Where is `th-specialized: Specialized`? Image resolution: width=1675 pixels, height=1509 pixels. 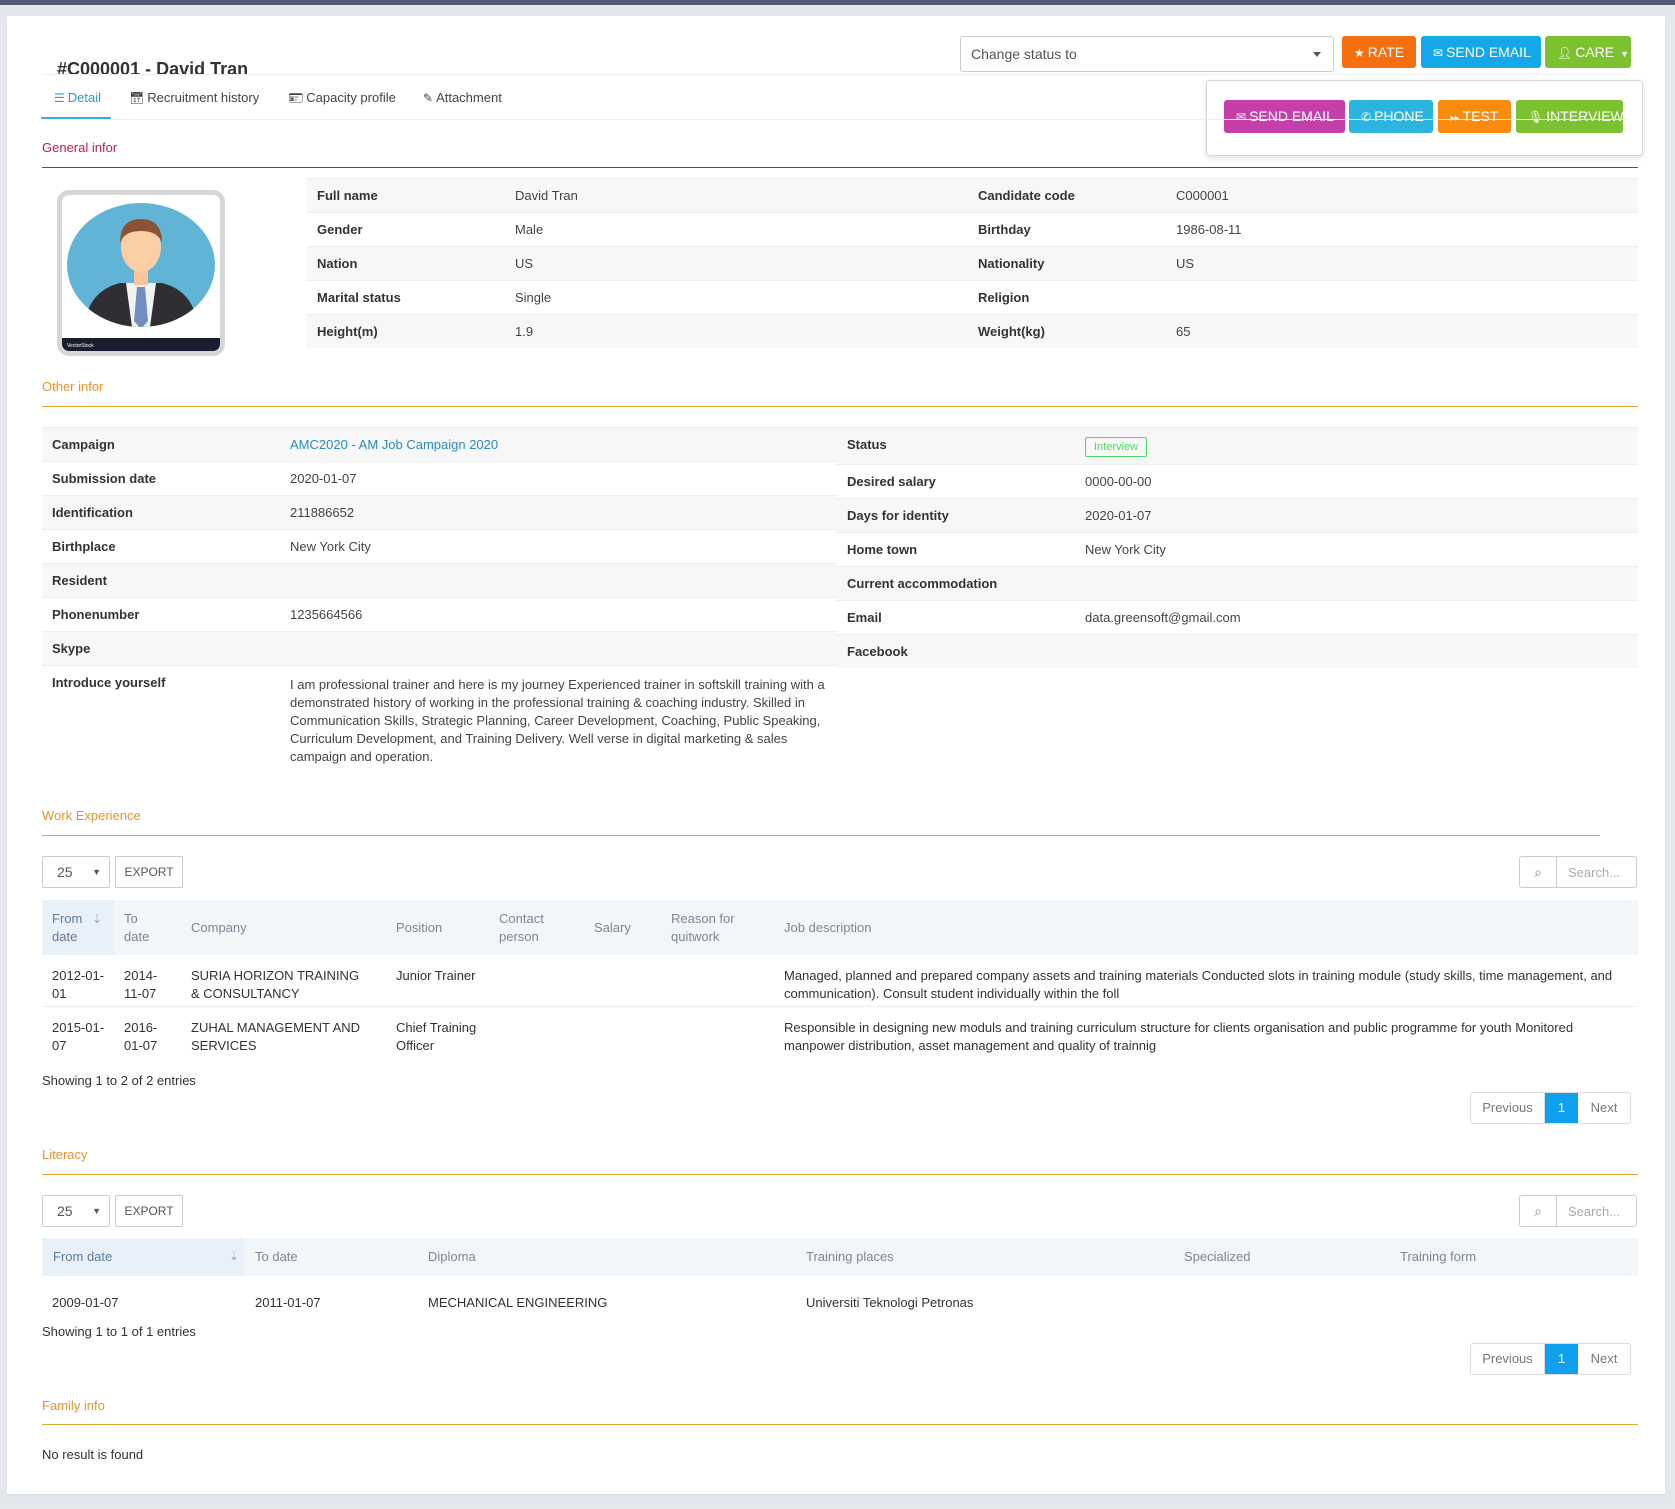 th-specialized: Specialized is located at coordinates (1217, 1257).